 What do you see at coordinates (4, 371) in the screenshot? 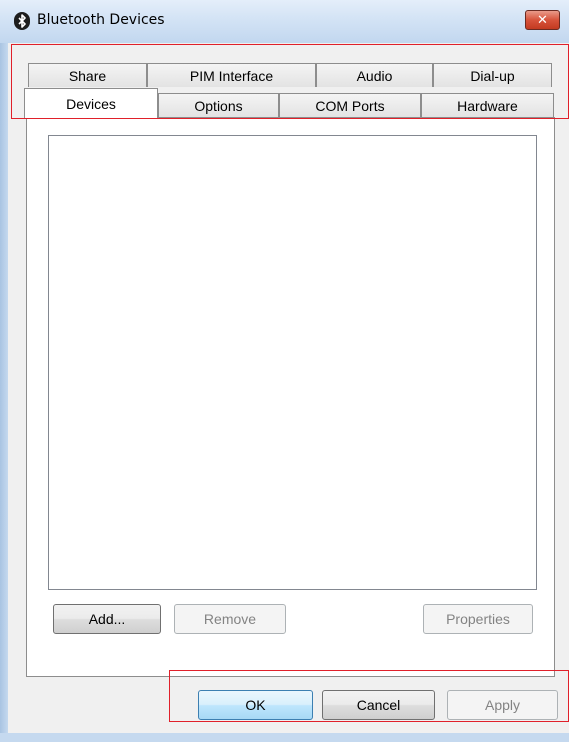
I see `window-frame-left` at bounding box center [4, 371].